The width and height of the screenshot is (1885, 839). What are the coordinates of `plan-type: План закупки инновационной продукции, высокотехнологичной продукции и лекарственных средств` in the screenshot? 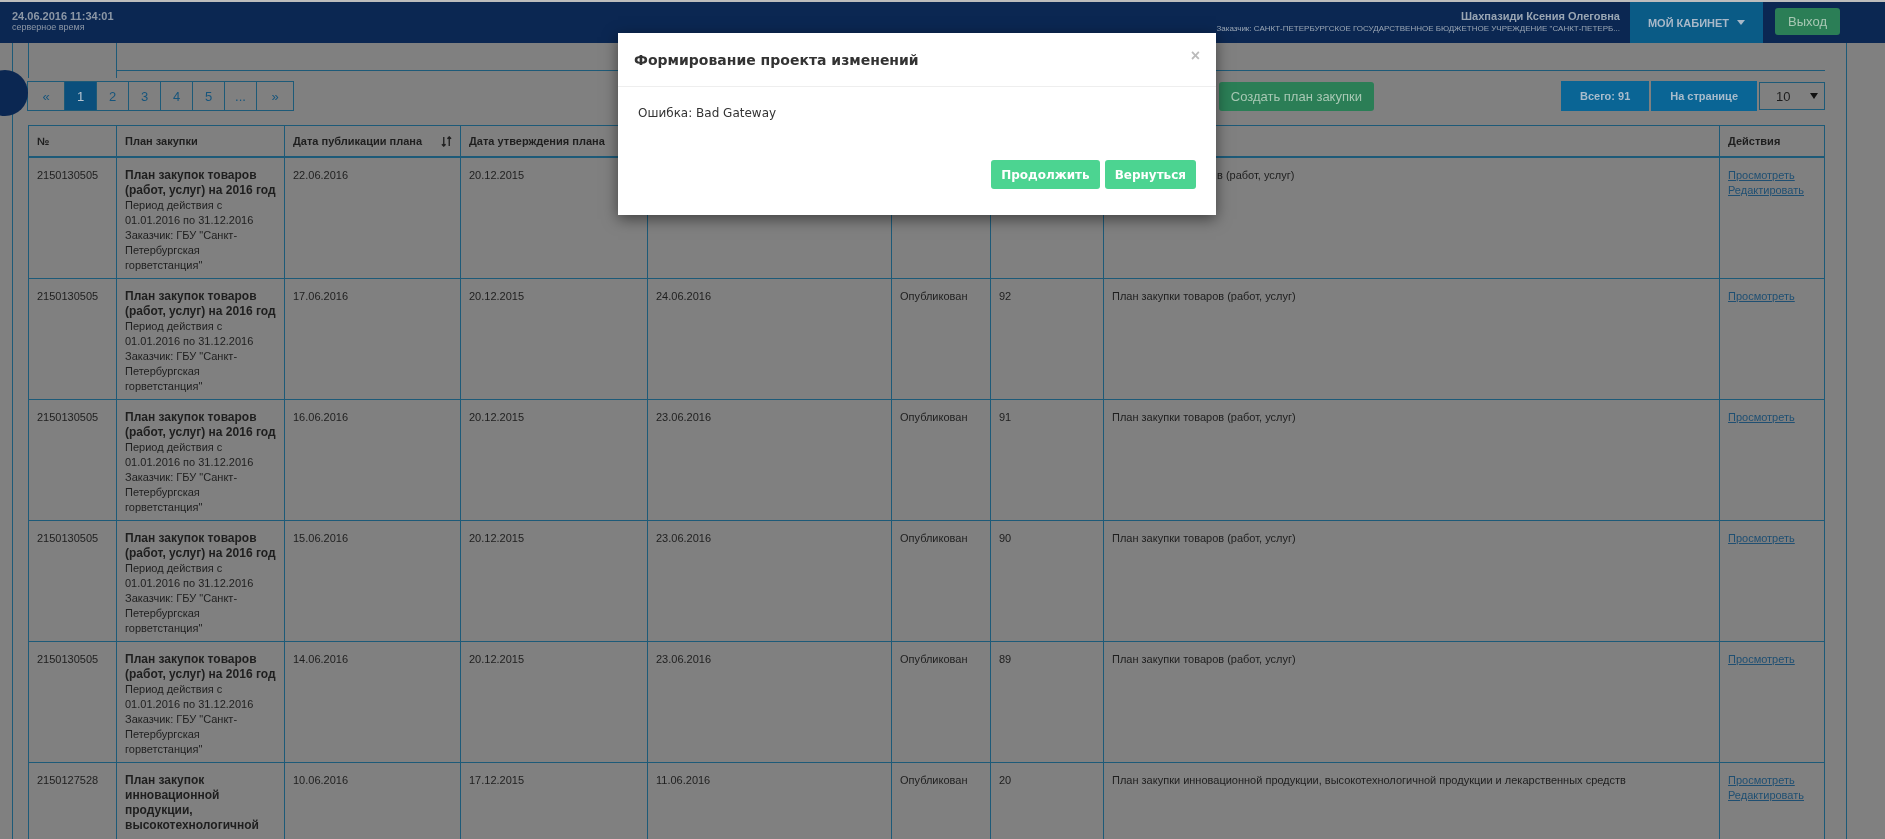 It's located at (1369, 780).